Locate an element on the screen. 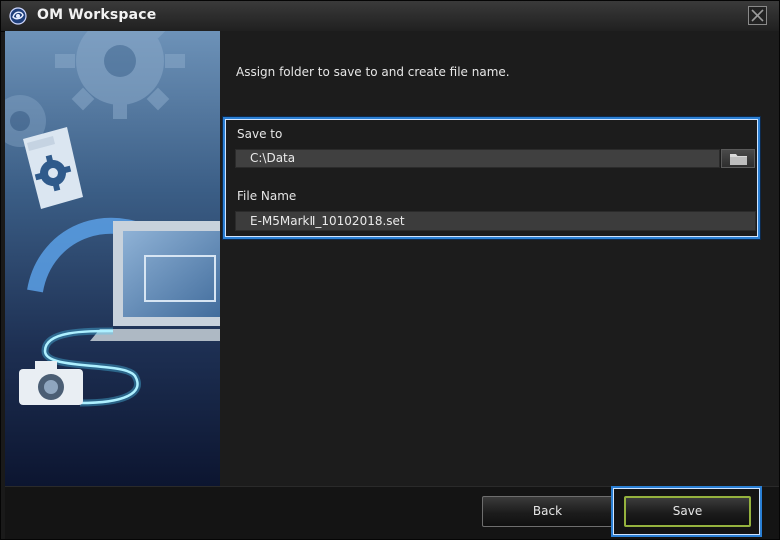 This screenshot has width=780, height=540. file-name-label: File Name is located at coordinates (267, 196).